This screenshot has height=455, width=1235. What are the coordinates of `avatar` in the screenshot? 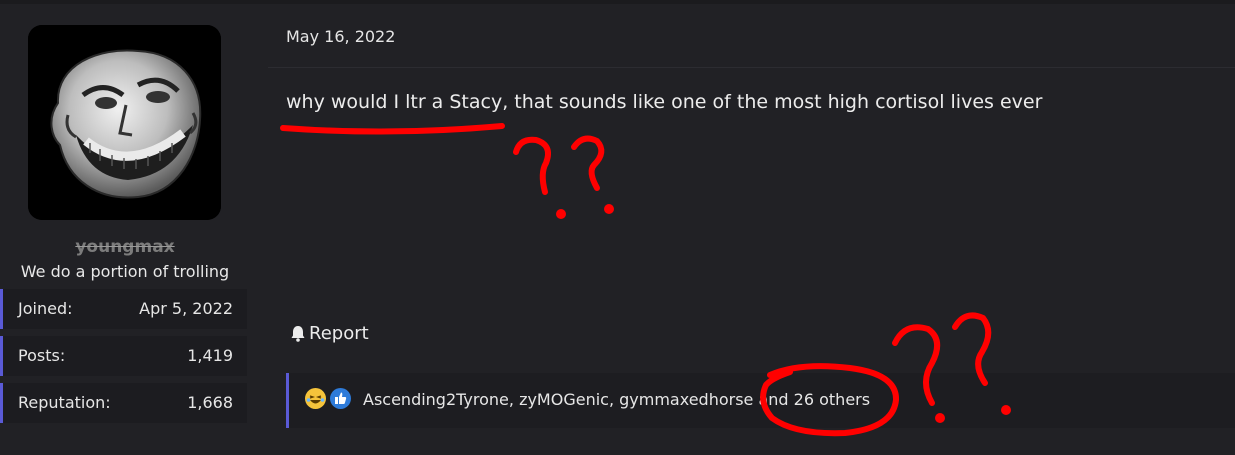 It's located at (124, 122).